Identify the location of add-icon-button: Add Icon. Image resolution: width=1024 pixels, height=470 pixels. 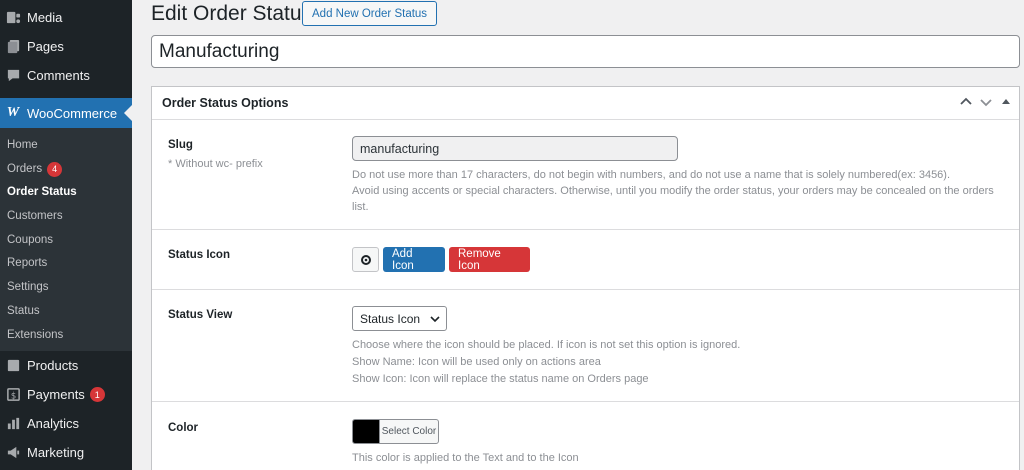
(414, 259).